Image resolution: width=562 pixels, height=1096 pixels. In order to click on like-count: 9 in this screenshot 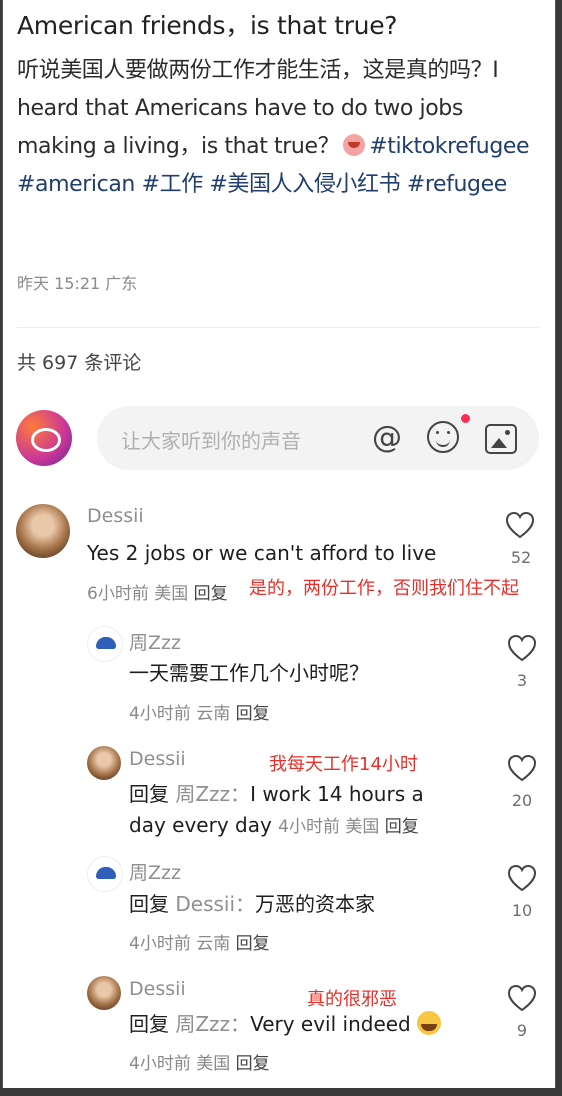, I will do `click(522, 1030)`.